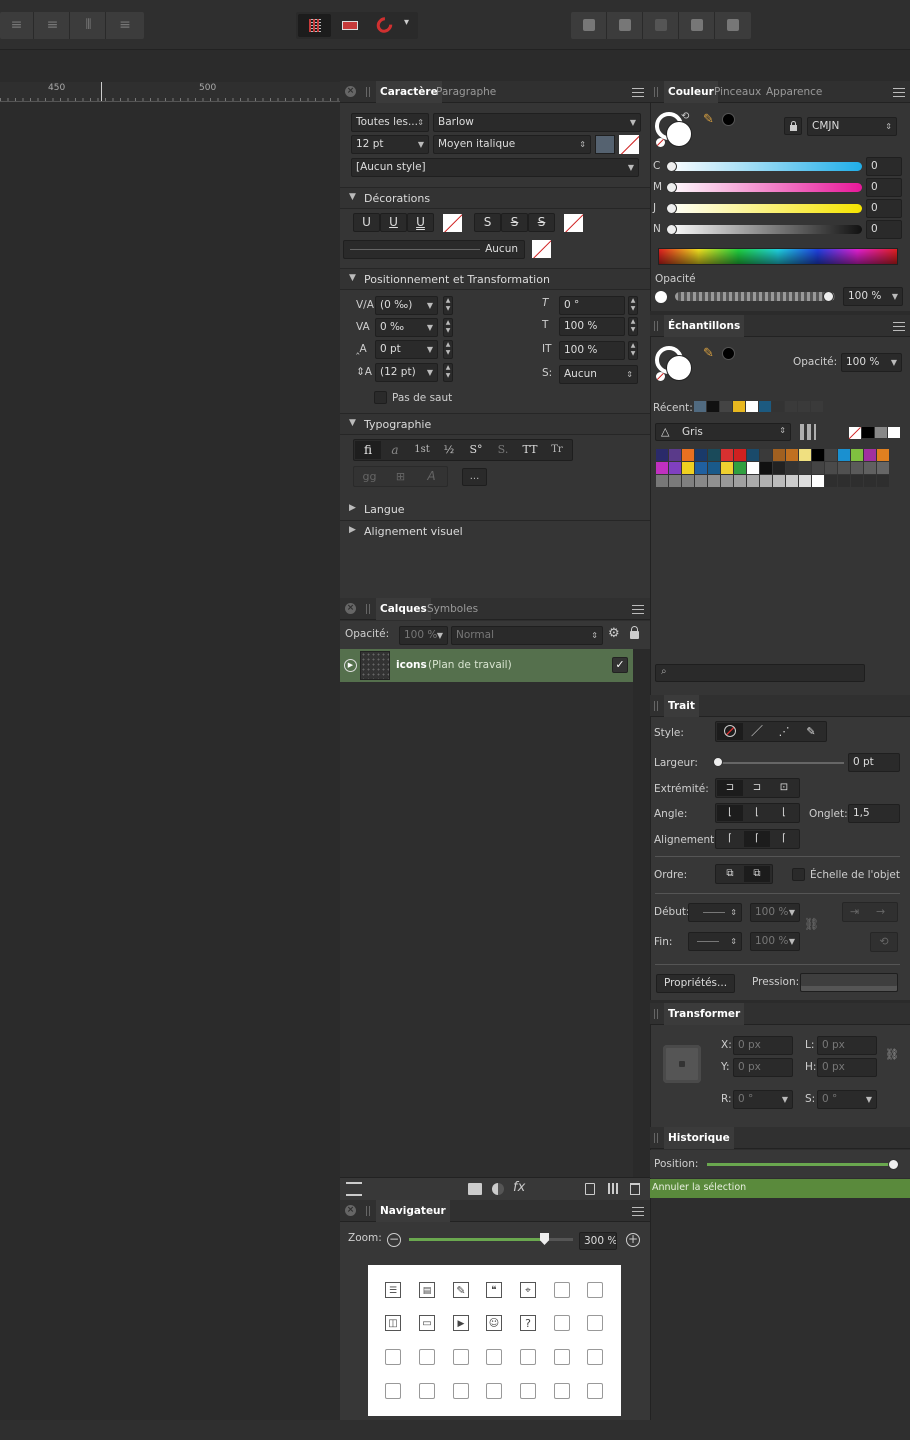  Describe the element at coordinates (881, 432) in the screenshot. I see `swatch-gray` at that location.